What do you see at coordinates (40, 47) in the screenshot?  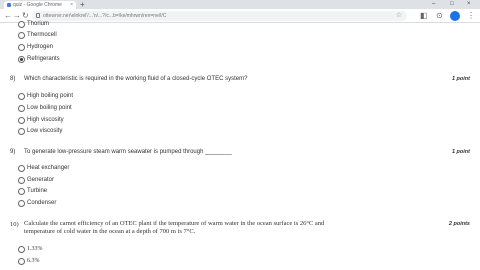 I see `option-label: Hydrogen` at bounding box center [40, 47].